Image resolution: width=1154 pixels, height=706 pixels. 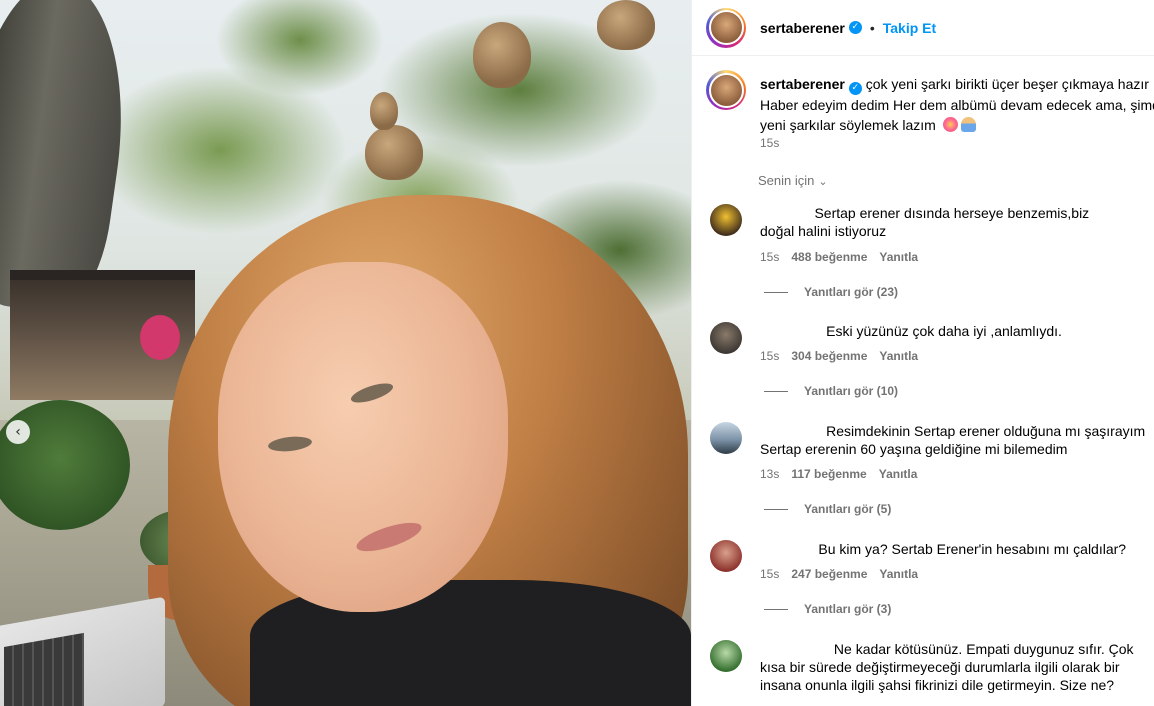 I want to click on post-username: sertaberener, so click(x=802, y=28).